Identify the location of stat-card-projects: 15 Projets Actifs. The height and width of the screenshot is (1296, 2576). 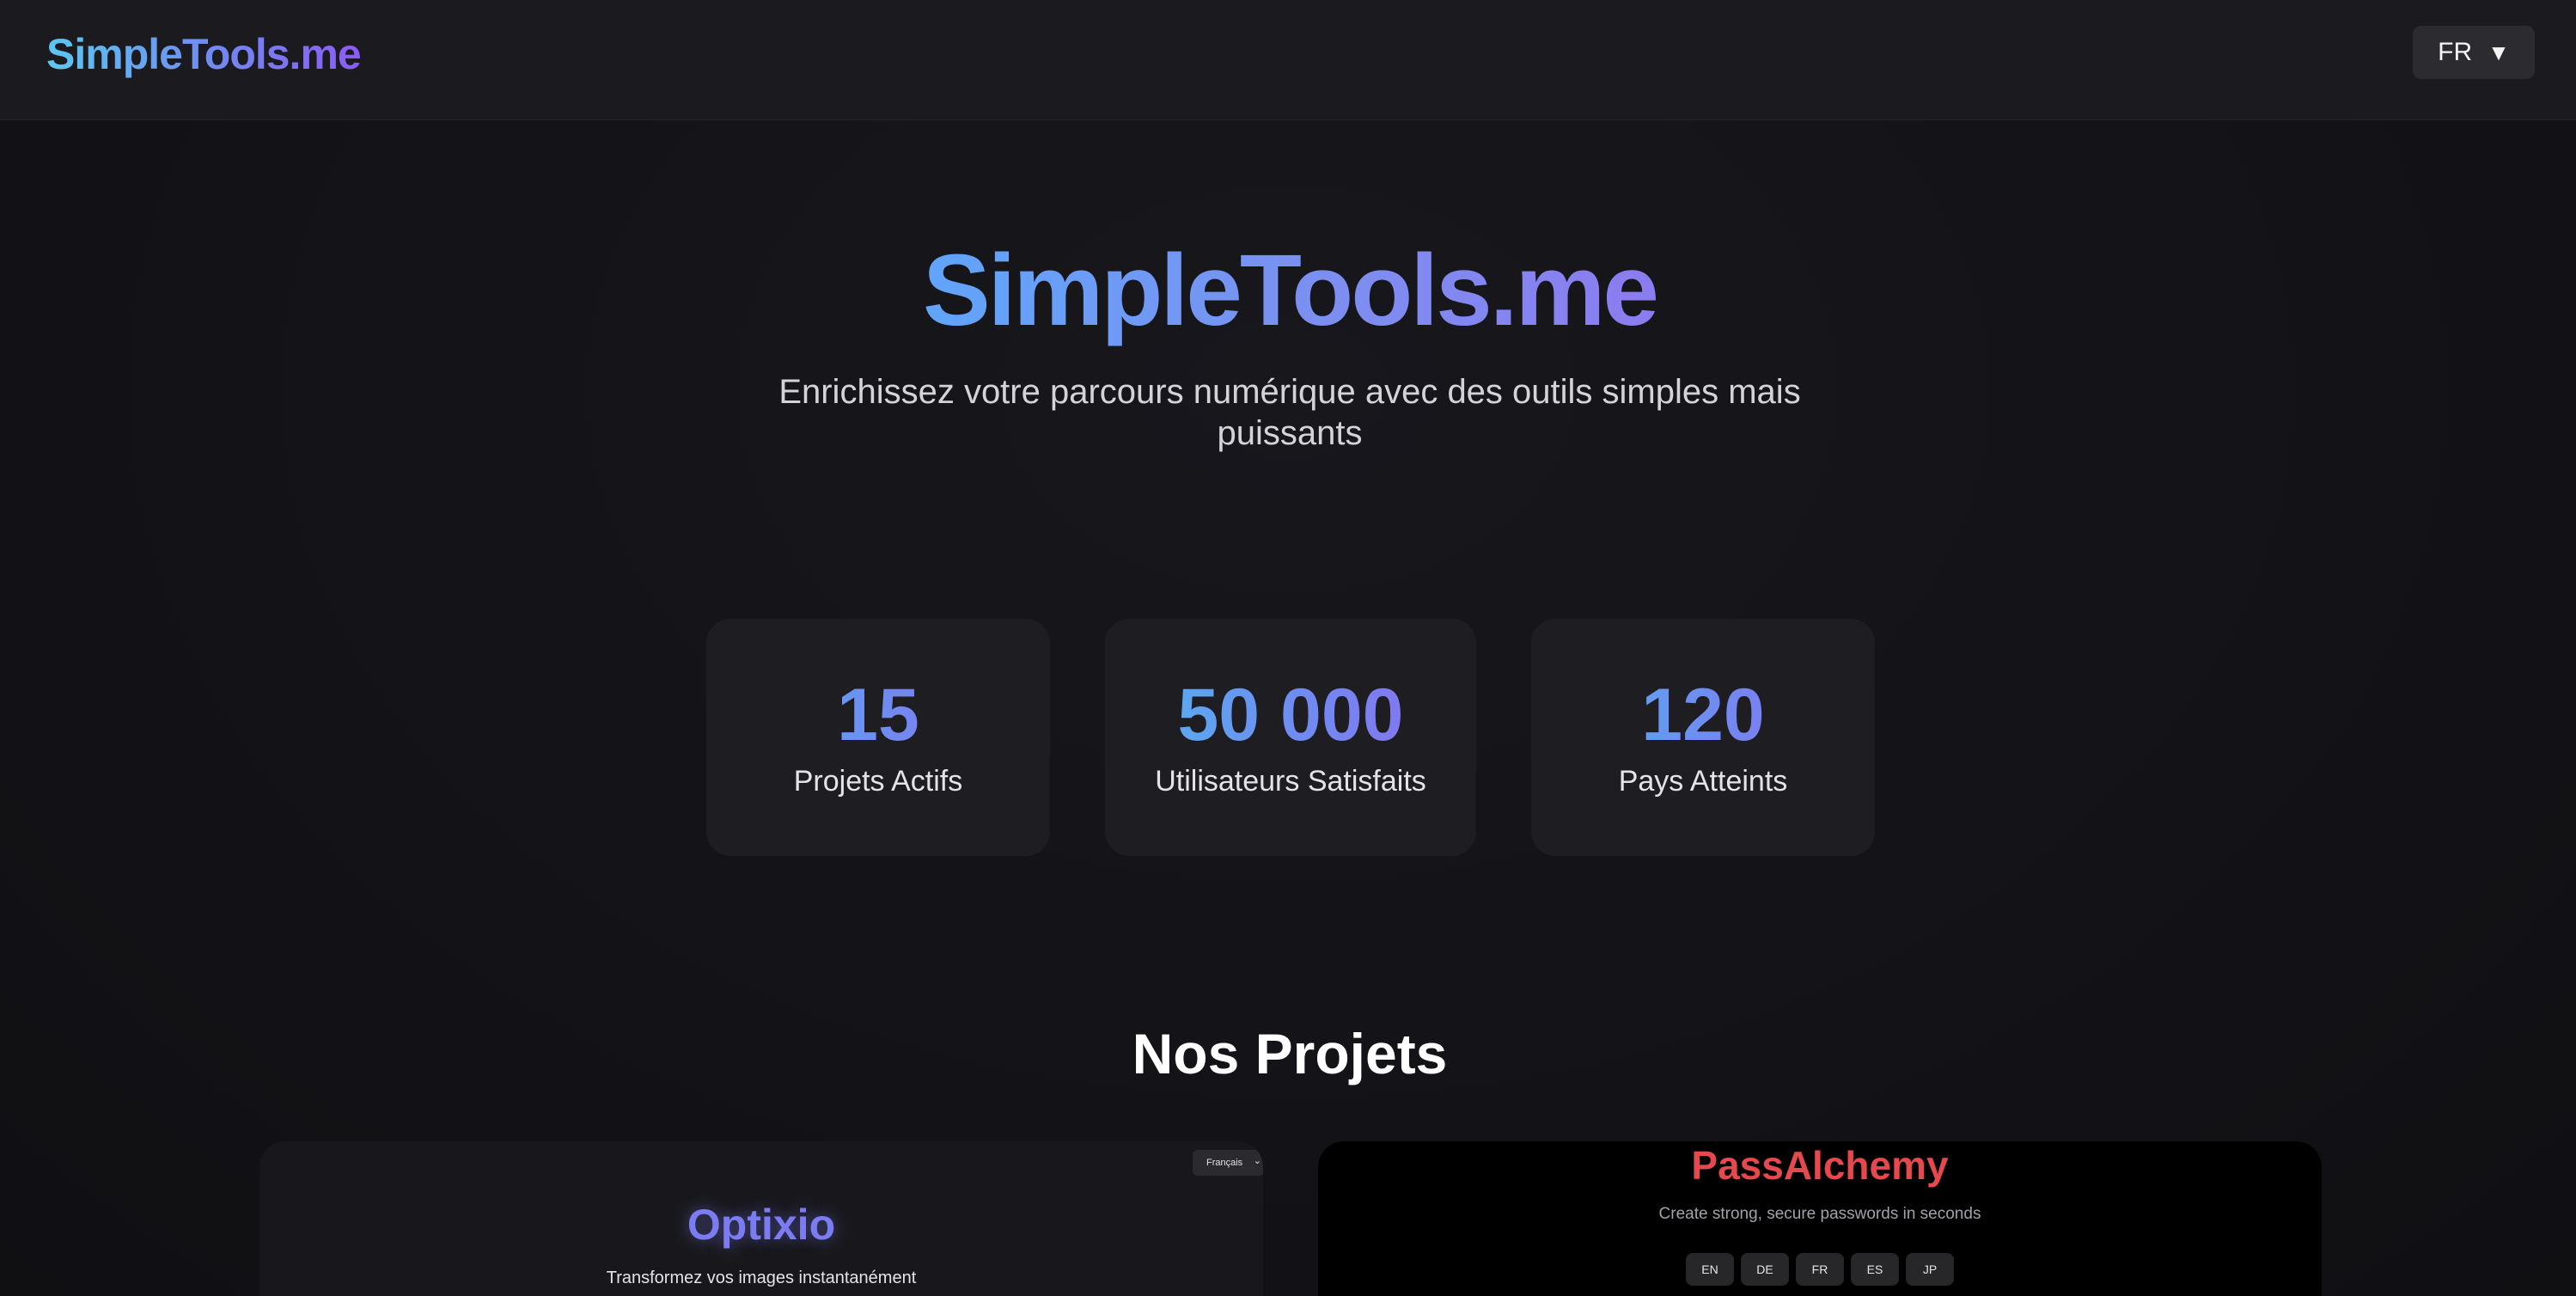
(878, 737).